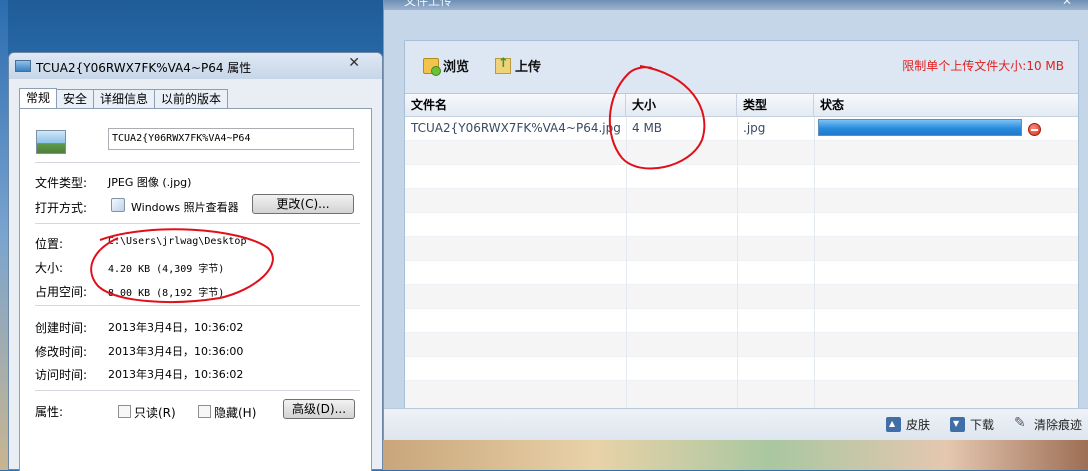  I want to click on browse-button: 浏览, so click(446, 66).